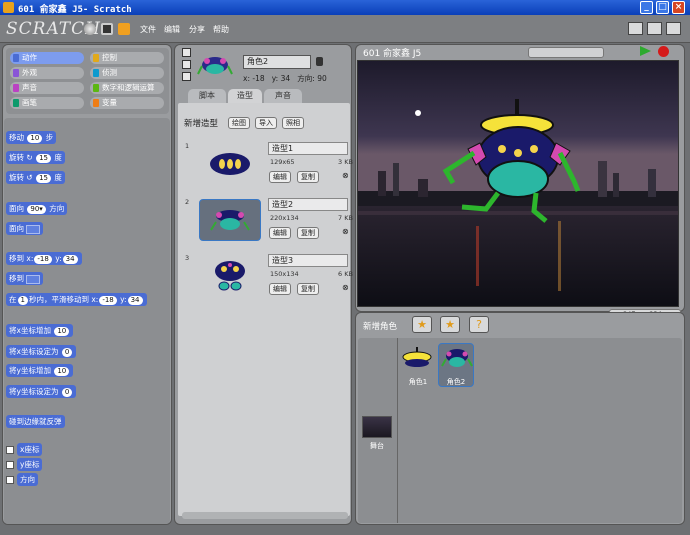  I want to click on menu-help: 帮助, so click(221, 29).